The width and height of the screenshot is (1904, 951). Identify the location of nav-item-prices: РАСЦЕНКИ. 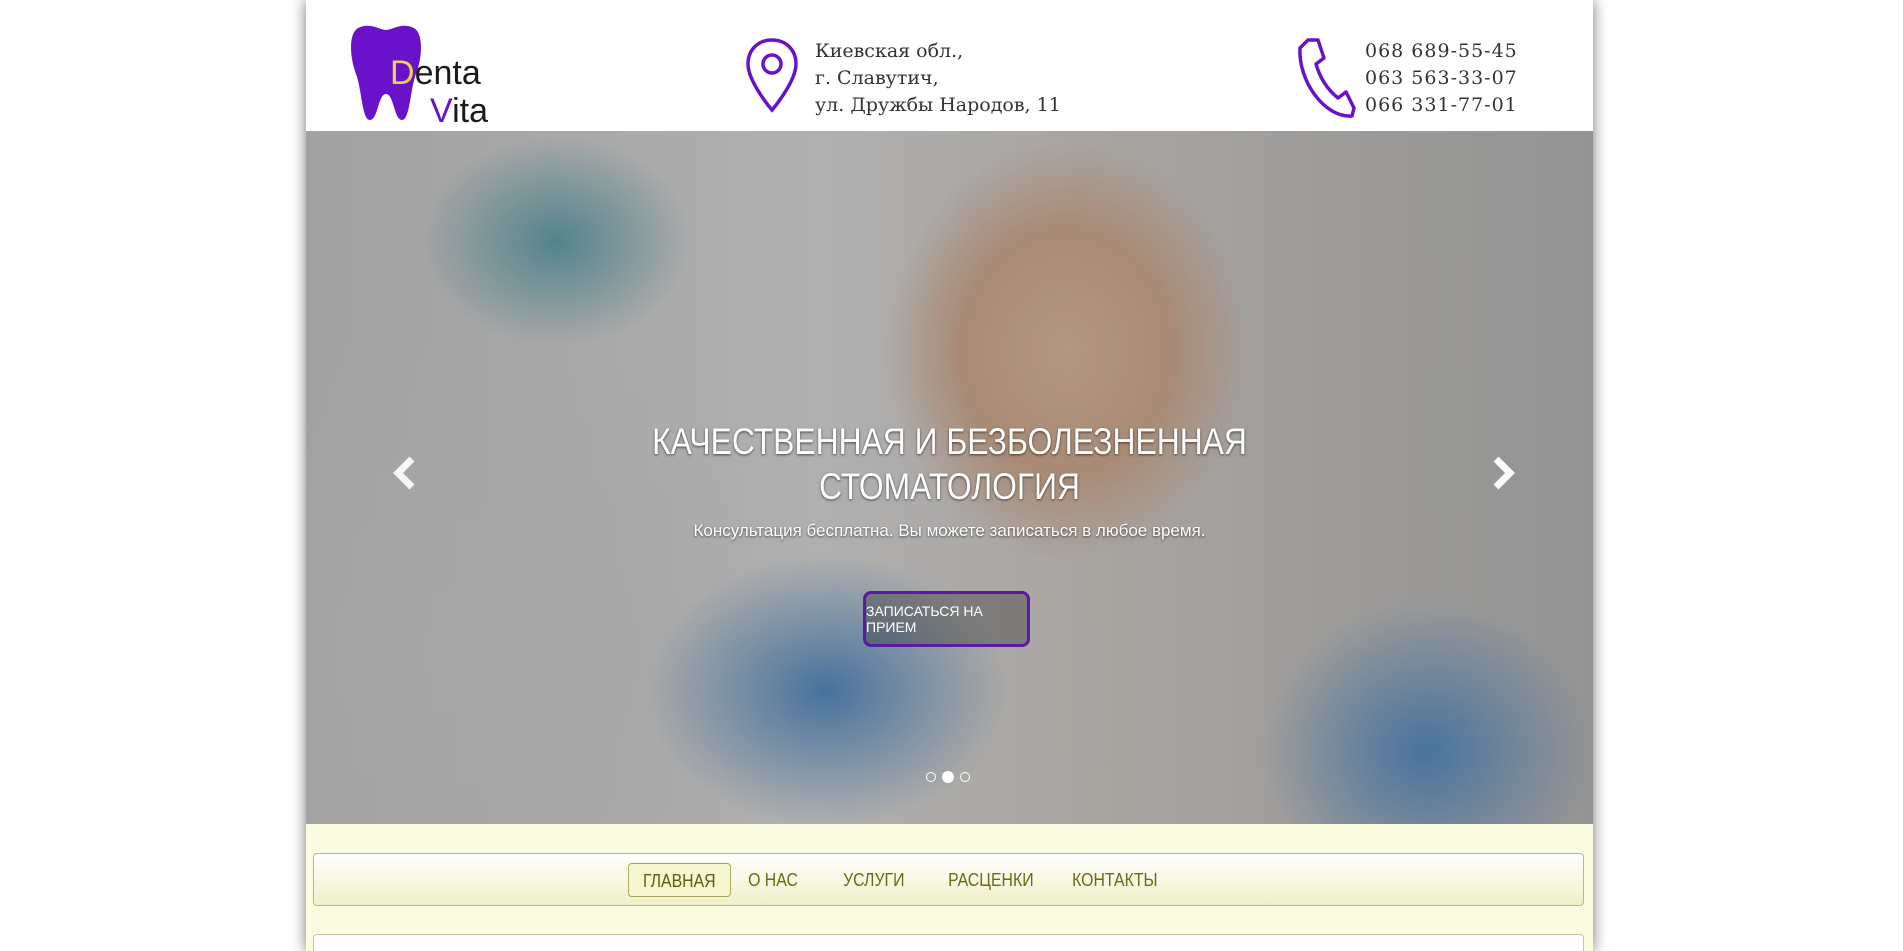
(991, 880).